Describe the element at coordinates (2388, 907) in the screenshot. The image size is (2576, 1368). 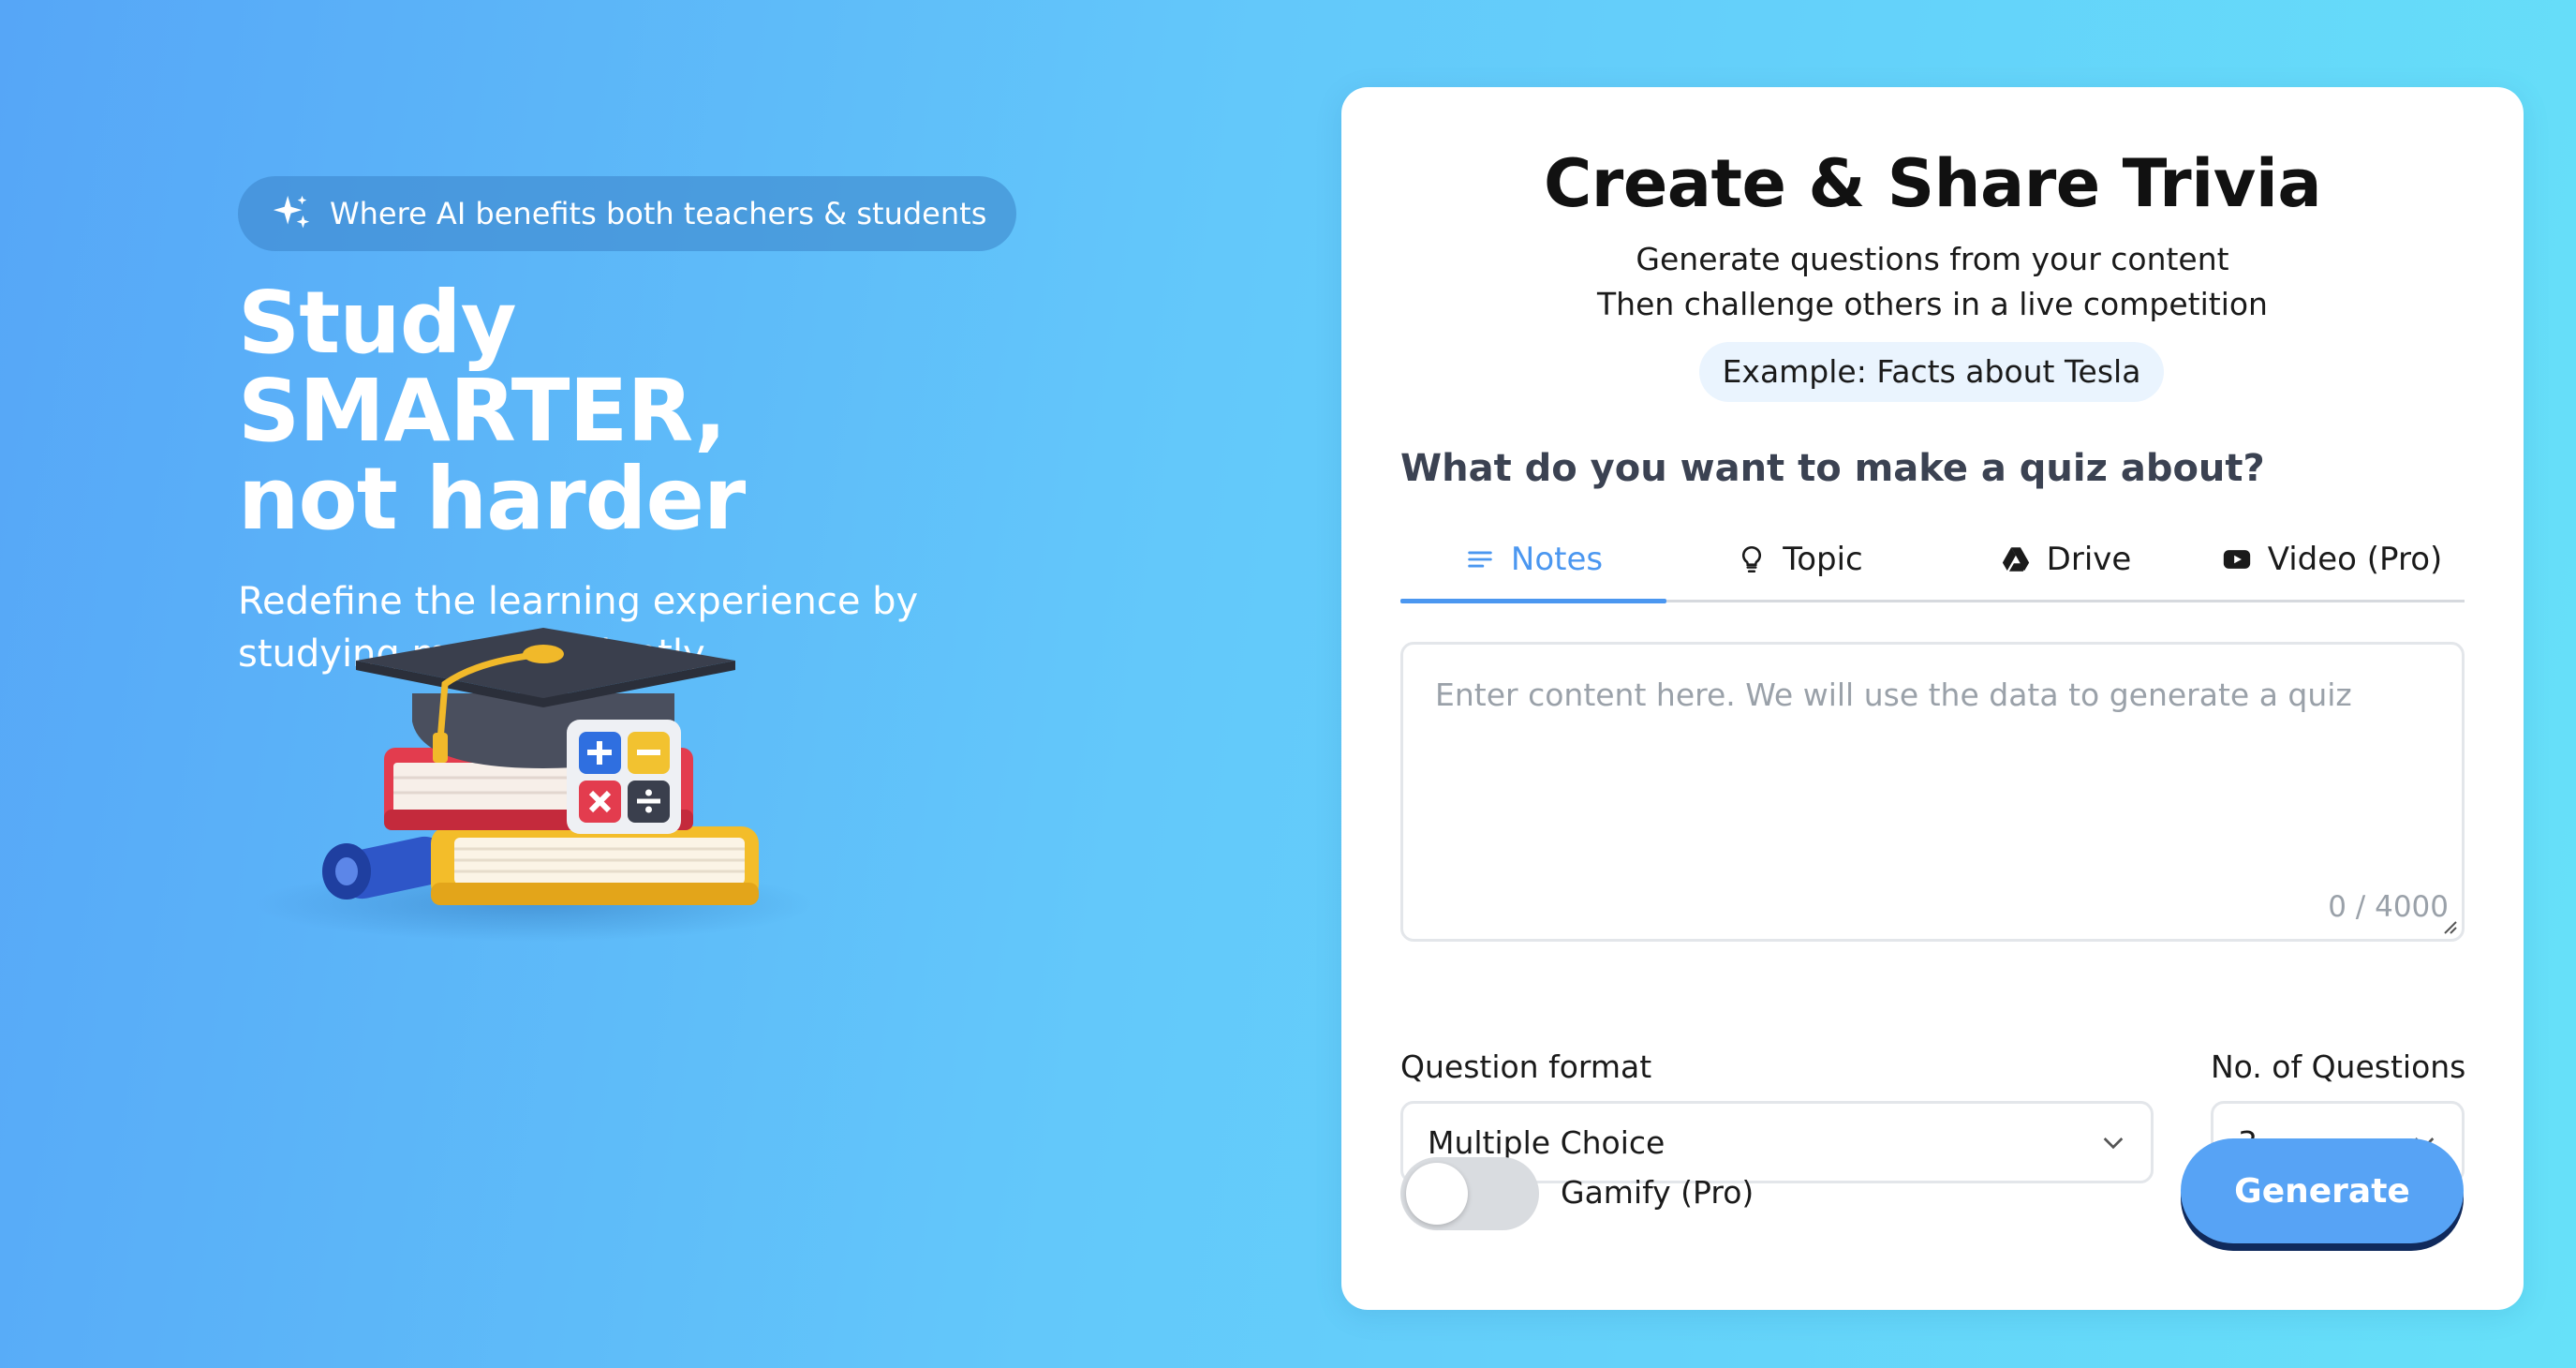
I see `character-counter: 0 / 4000` at that location.